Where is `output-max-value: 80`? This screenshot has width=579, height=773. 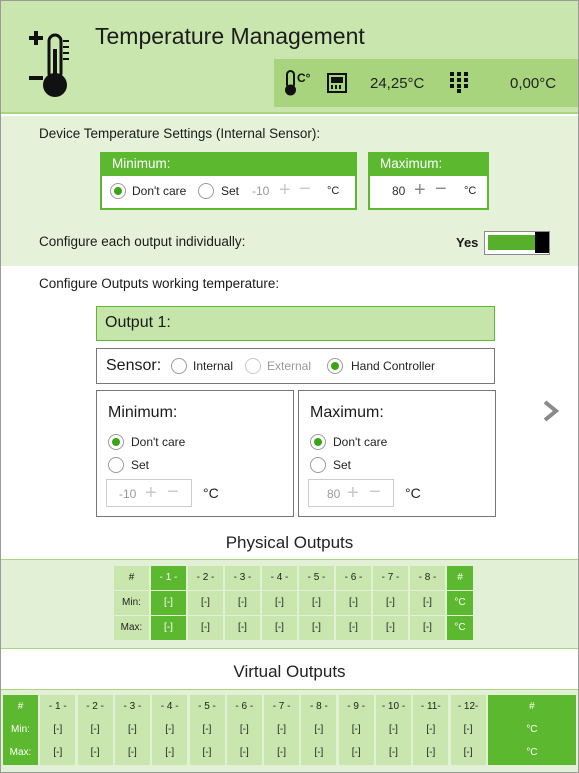
output-max-value: 80 is located at coordinates (333, 494).